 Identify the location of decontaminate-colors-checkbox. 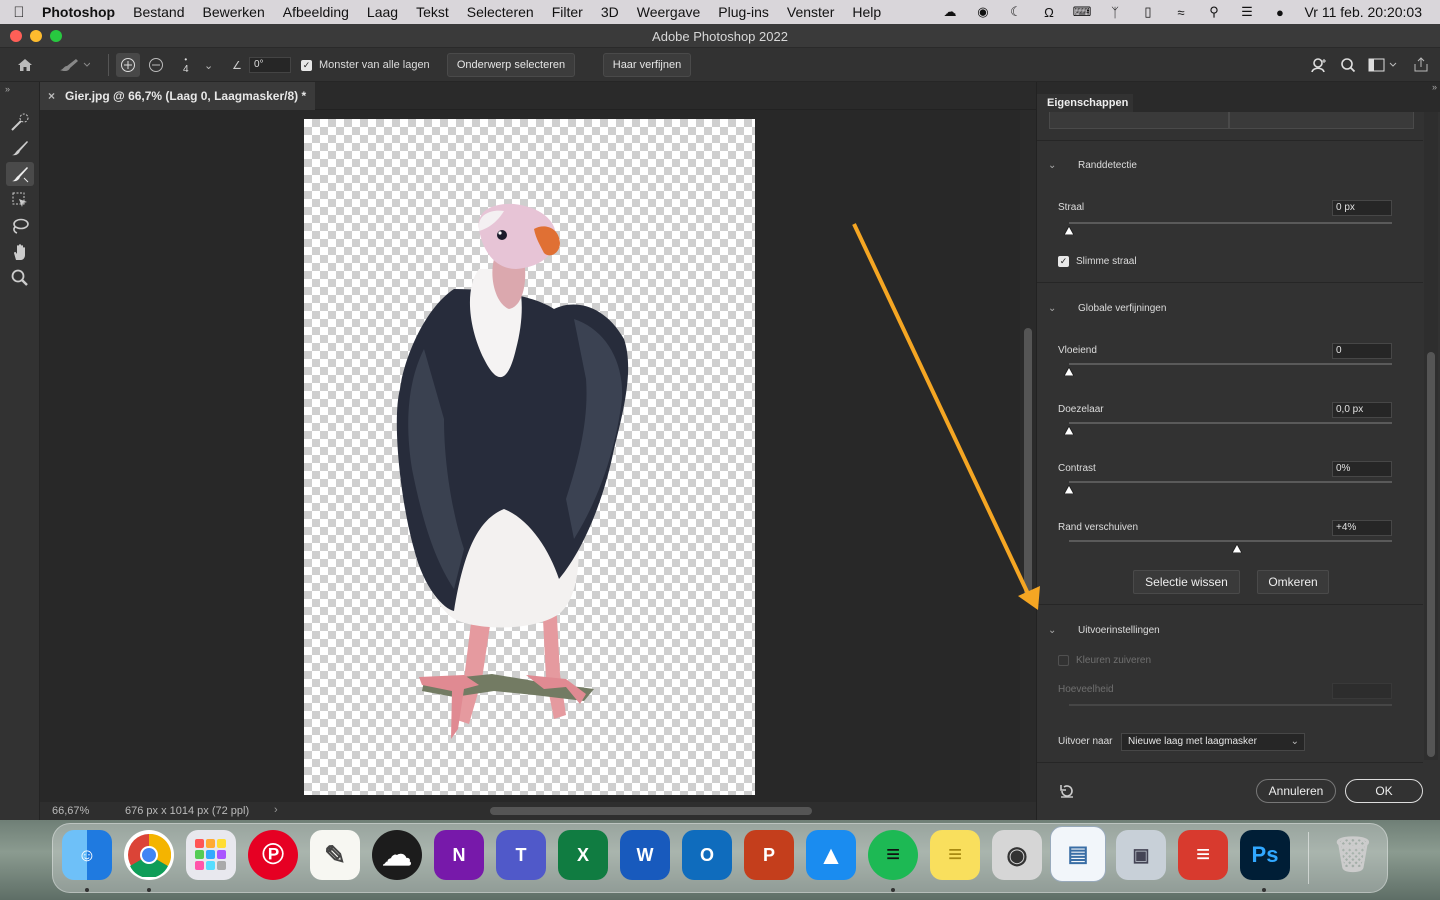
(1063, 660).